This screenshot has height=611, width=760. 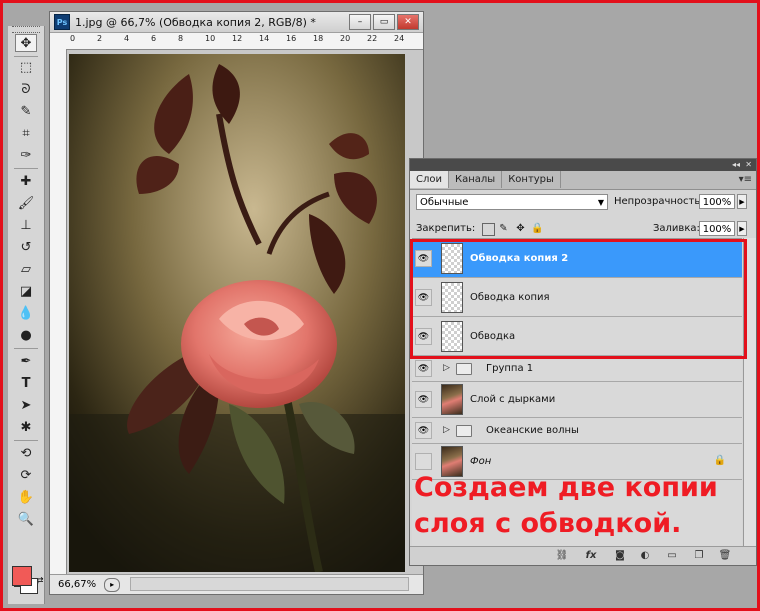 I want to click on layer-name: Слой с дырками, so click(x=512, y=399).